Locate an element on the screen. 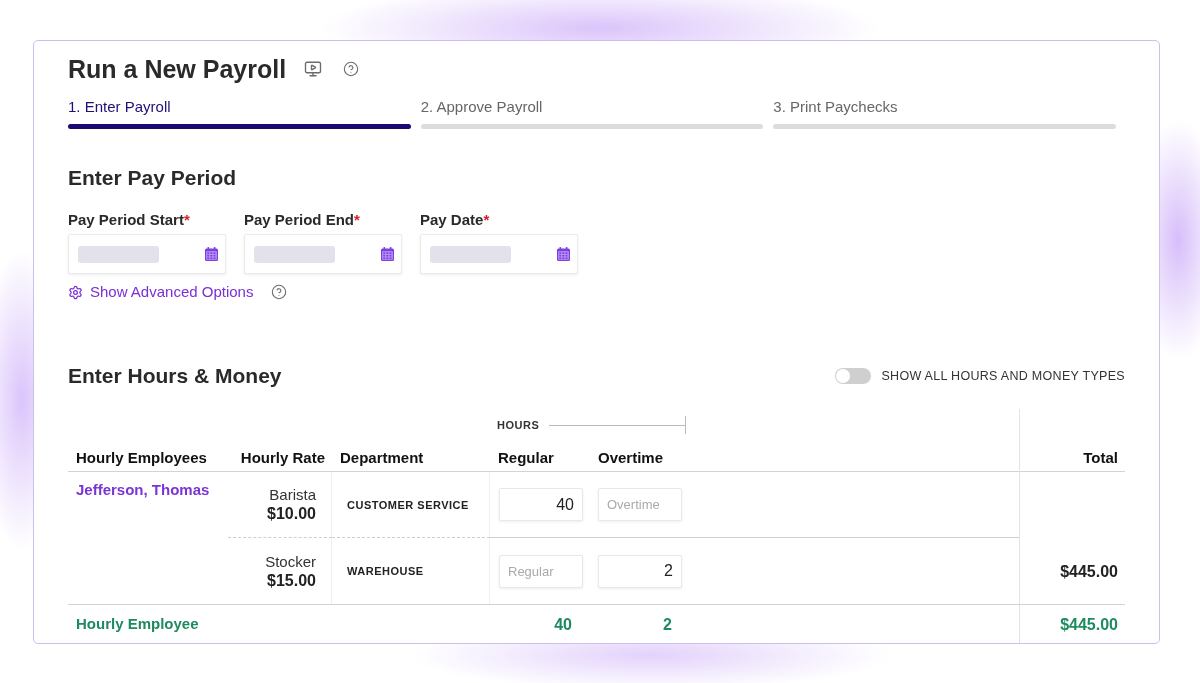  field-label: Pay Date* is located at coordinates (455, 220).